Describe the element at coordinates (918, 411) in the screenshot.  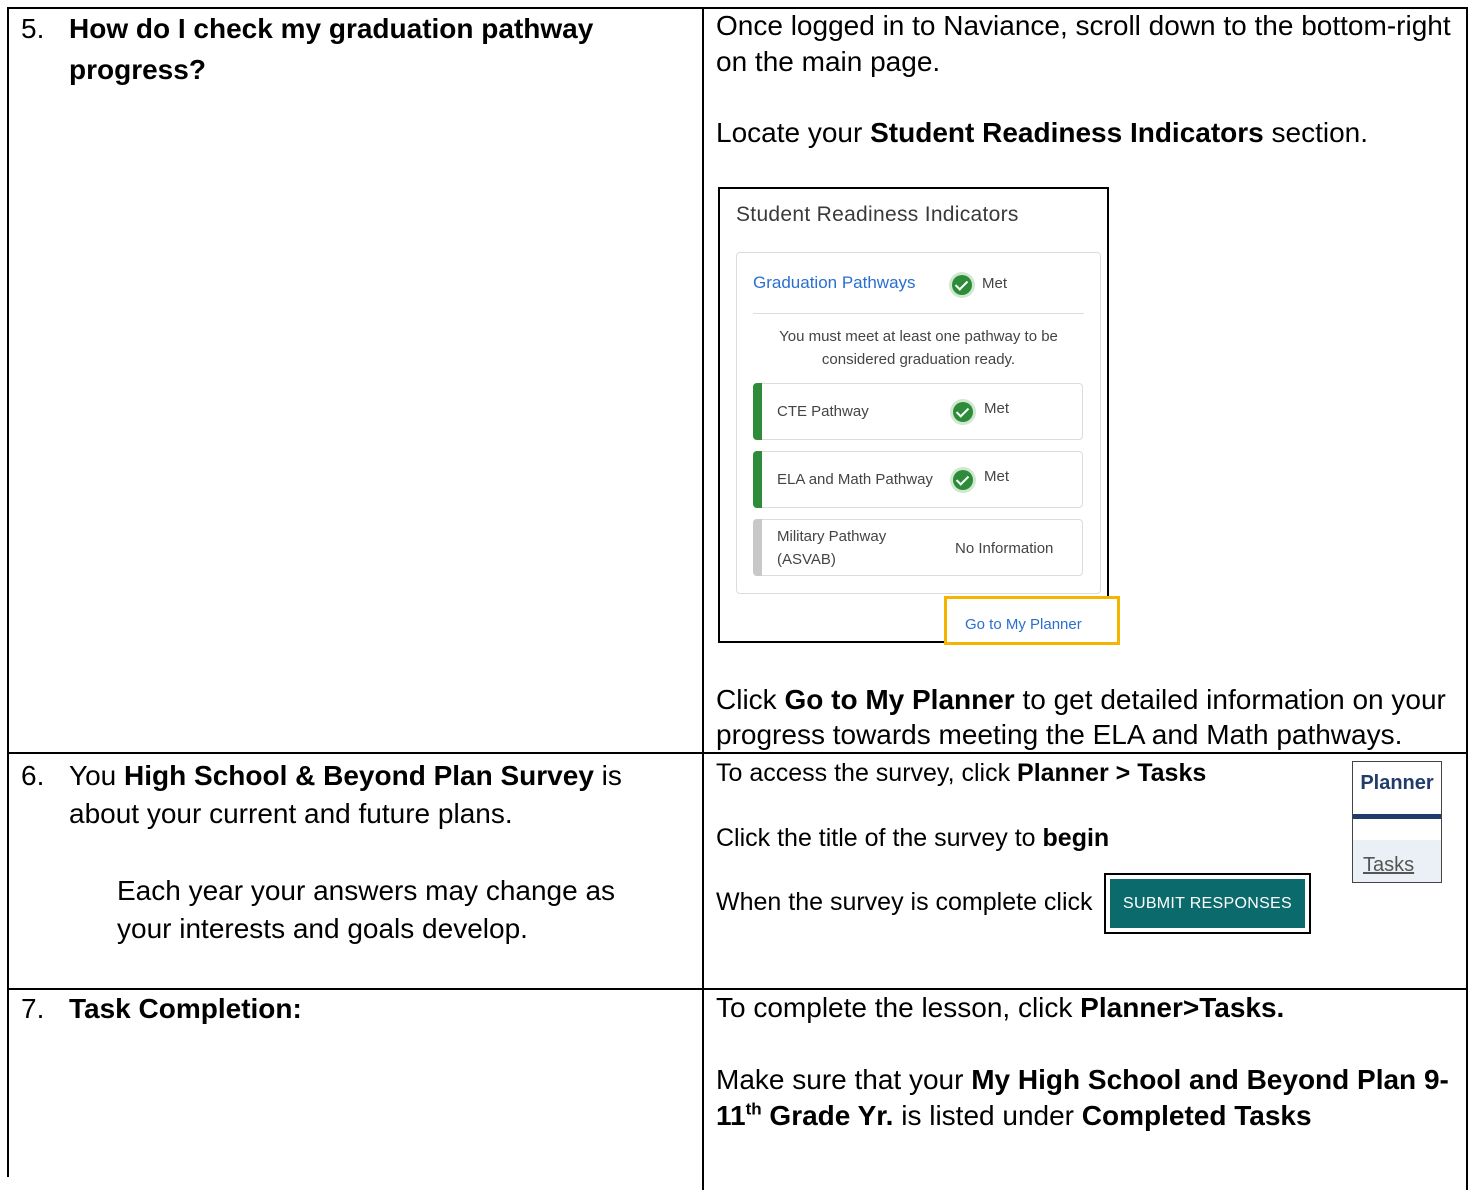
I see `pathway-item: CTE Pathway Met` at that location.